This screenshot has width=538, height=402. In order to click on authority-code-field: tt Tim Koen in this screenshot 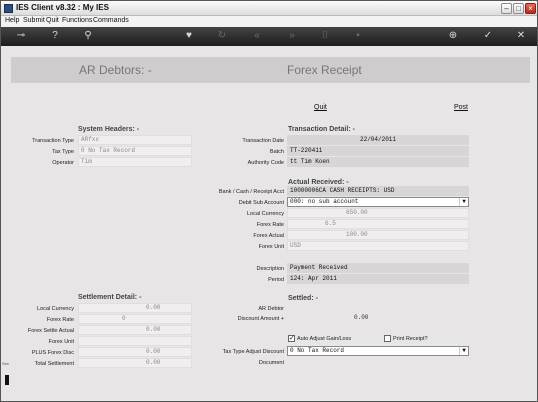, I will do `click(378, 162)`.